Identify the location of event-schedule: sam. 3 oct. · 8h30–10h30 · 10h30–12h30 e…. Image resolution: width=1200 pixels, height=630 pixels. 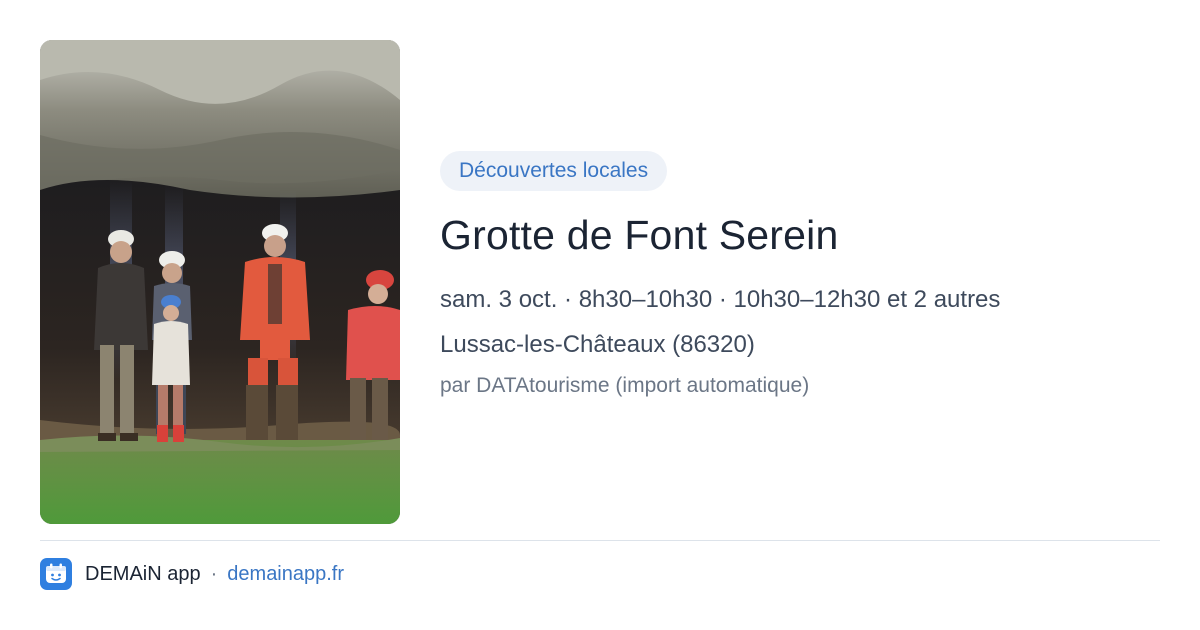
(720, 299).